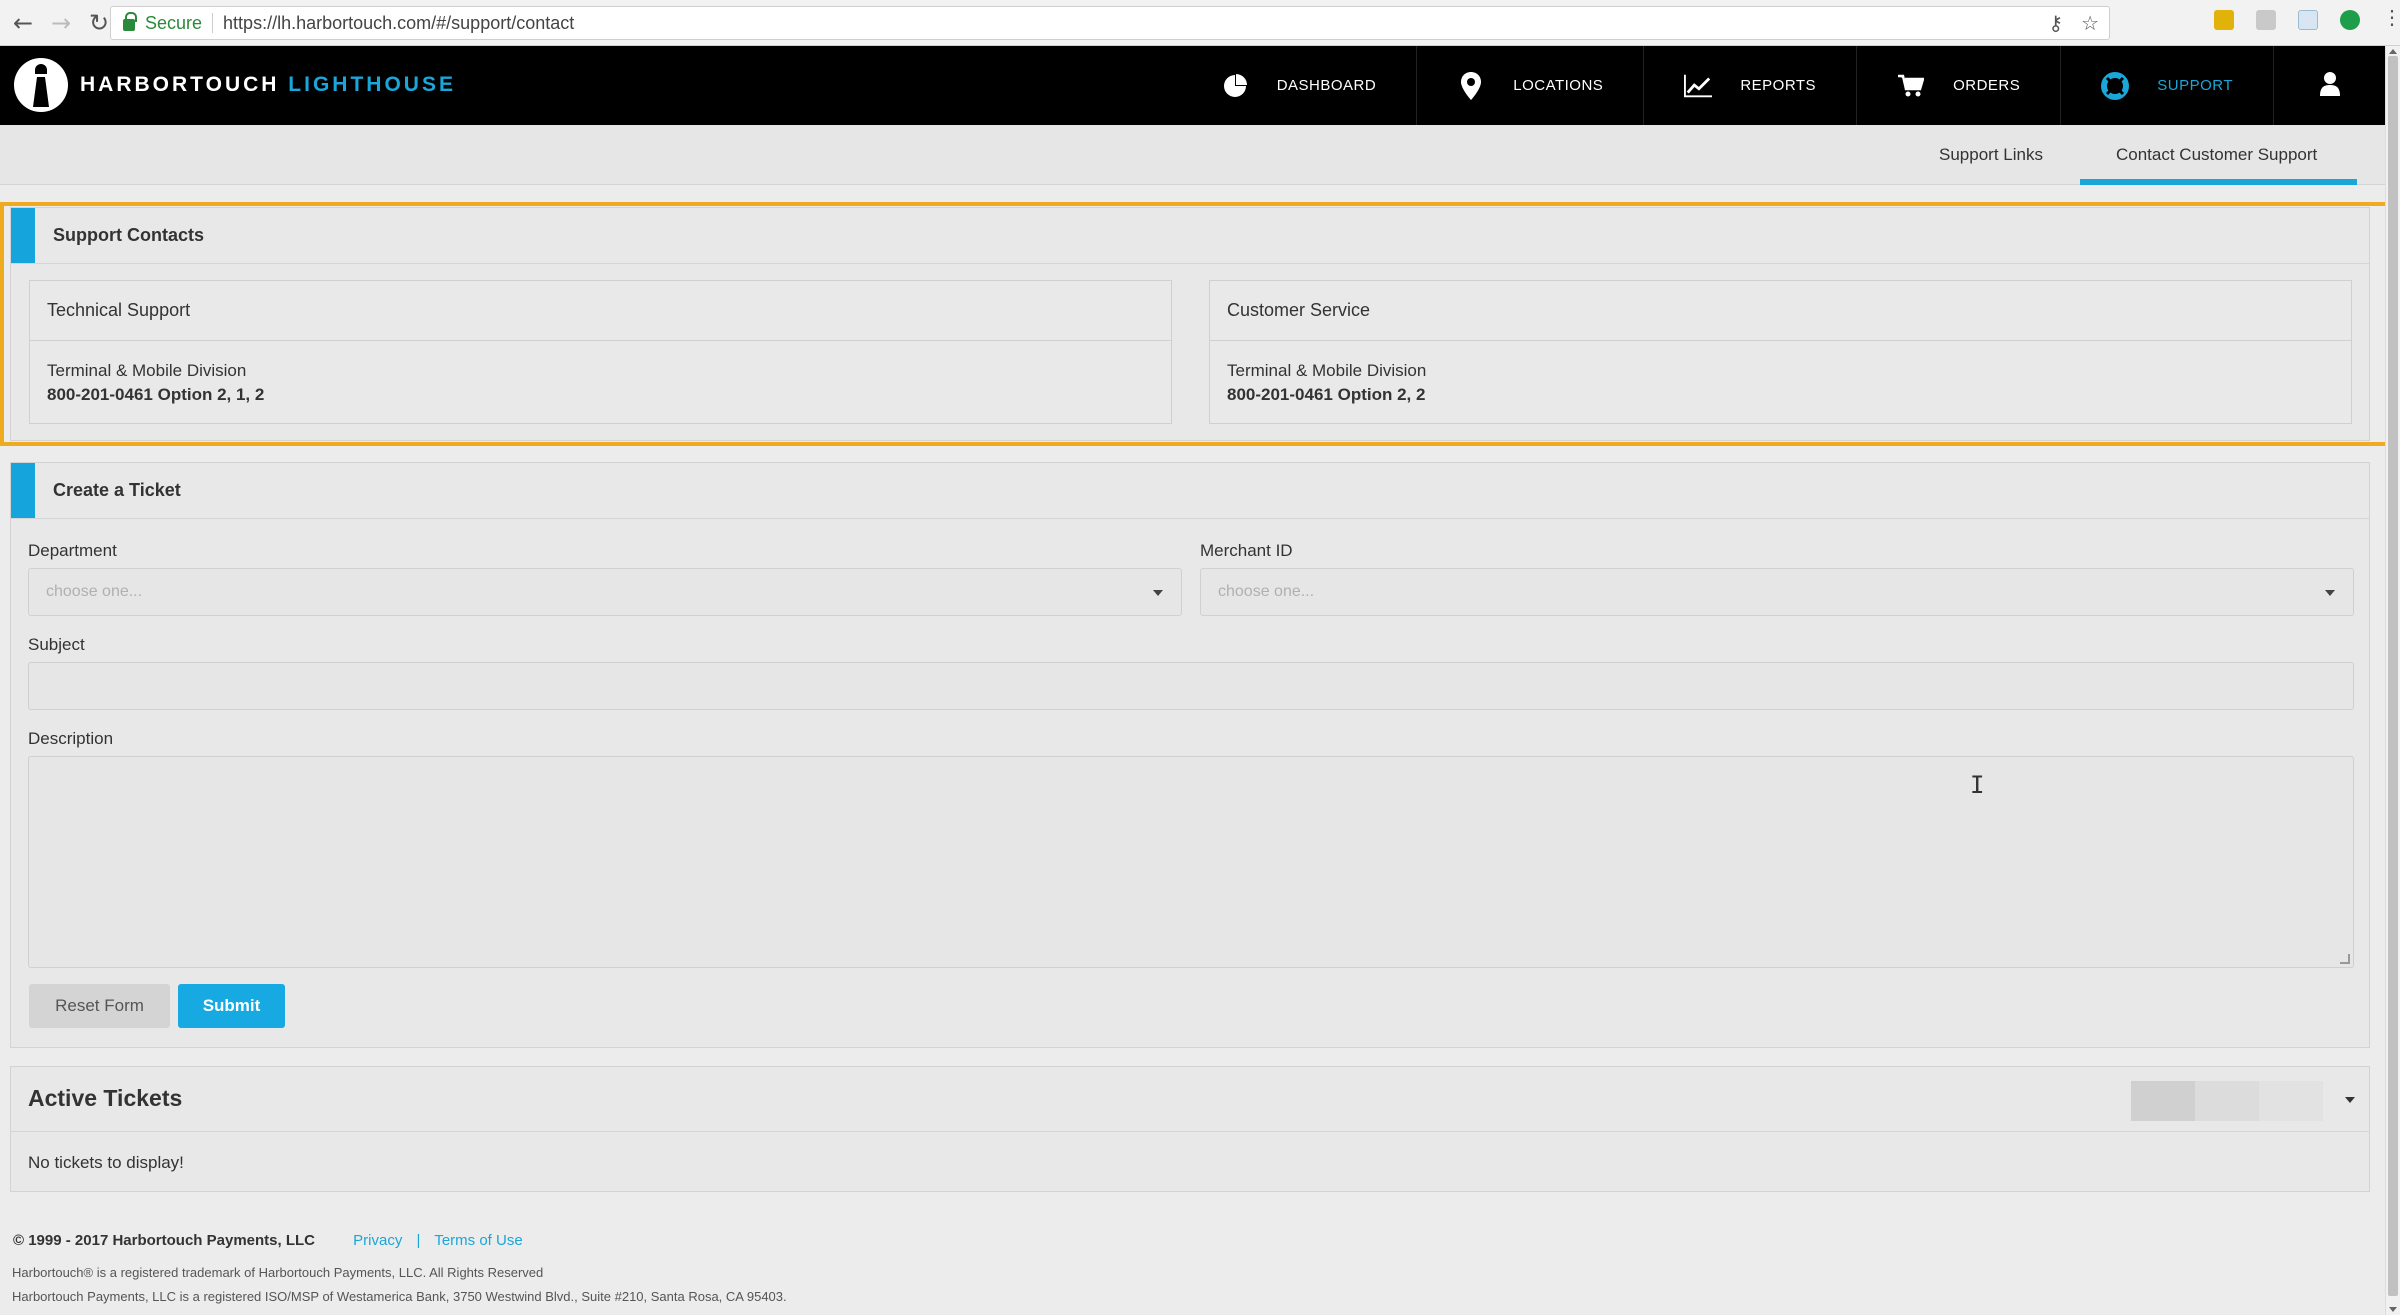  Describe the element at coordinates (1911, 86) in the screenshot. I see `cart-icon` at that location.